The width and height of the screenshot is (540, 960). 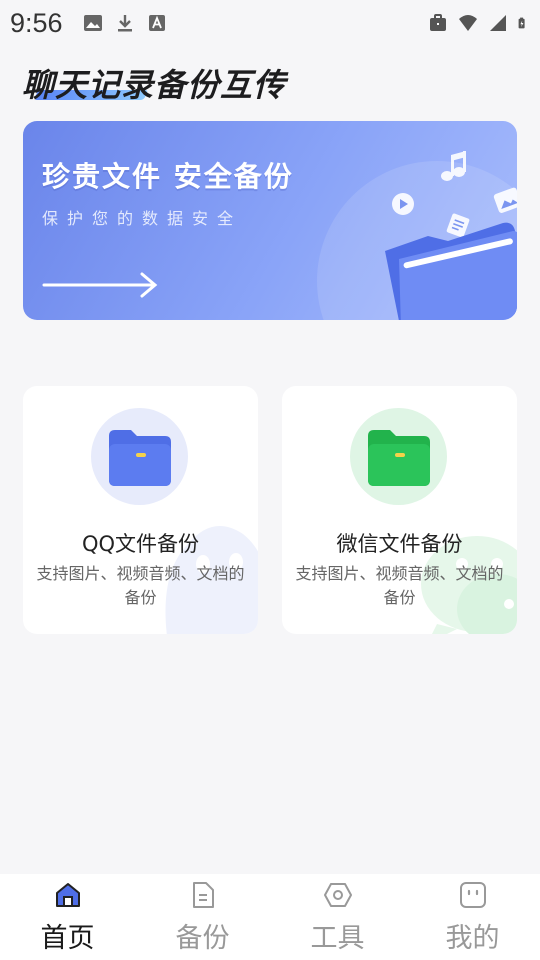 I want to click on wechat-backup-card: 微信文件备份 支持图片、视频音频、文档的备份, so click(x=399, y=510).